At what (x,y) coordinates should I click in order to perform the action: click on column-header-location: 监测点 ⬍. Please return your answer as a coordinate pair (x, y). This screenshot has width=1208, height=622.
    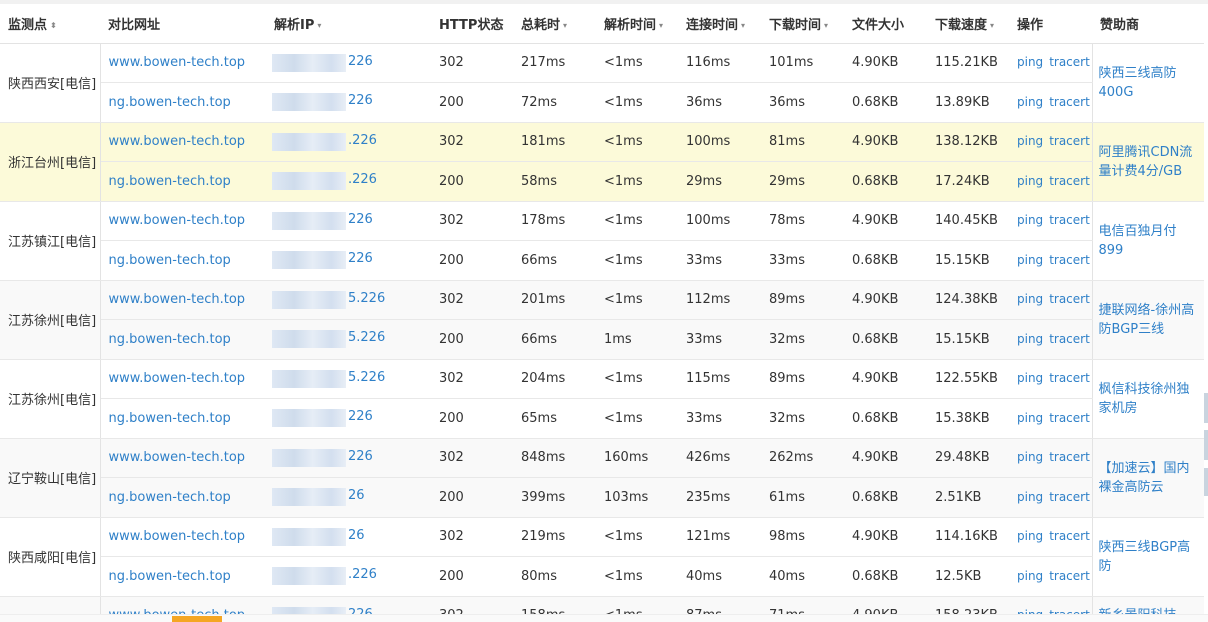
    Looking at the image, I should click on (50, 24).